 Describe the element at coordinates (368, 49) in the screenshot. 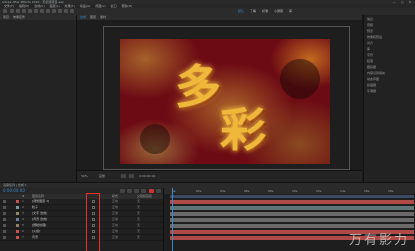

I see `panel-libraries: 库` at that location.